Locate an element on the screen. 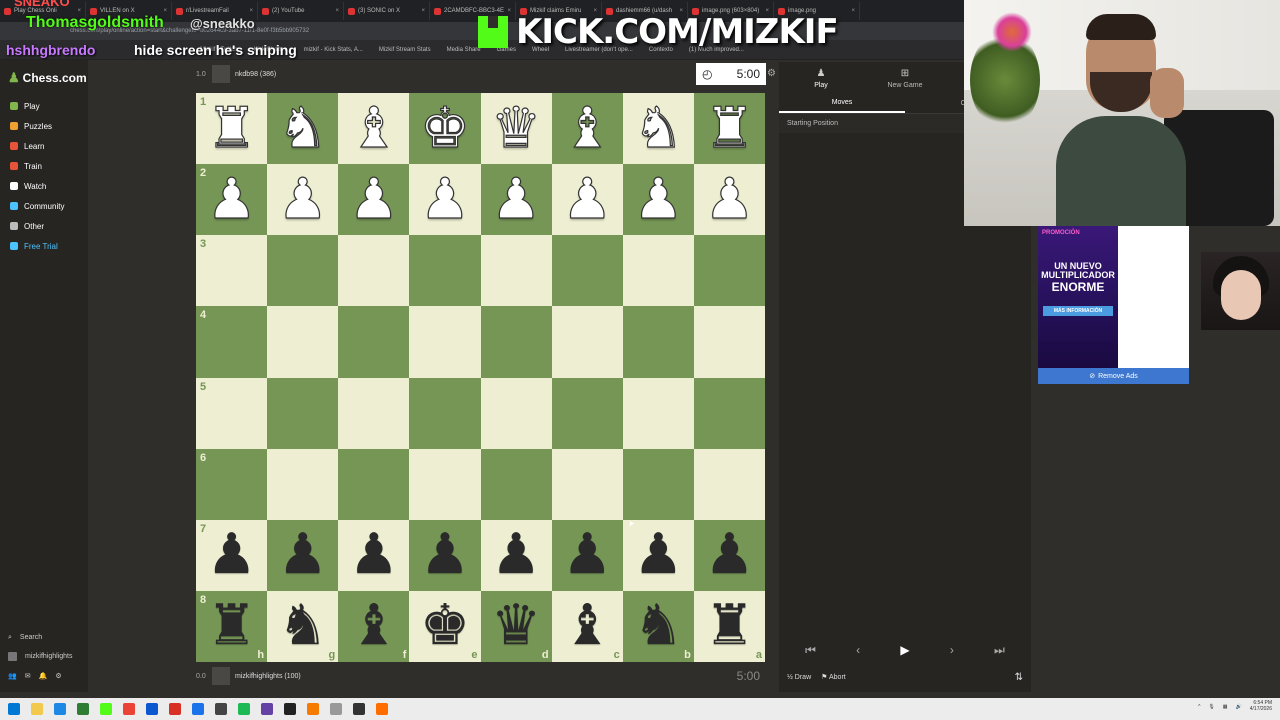 The image size is (1280, 720). taskbar-app5-icon is located at coordinates (382, 709).